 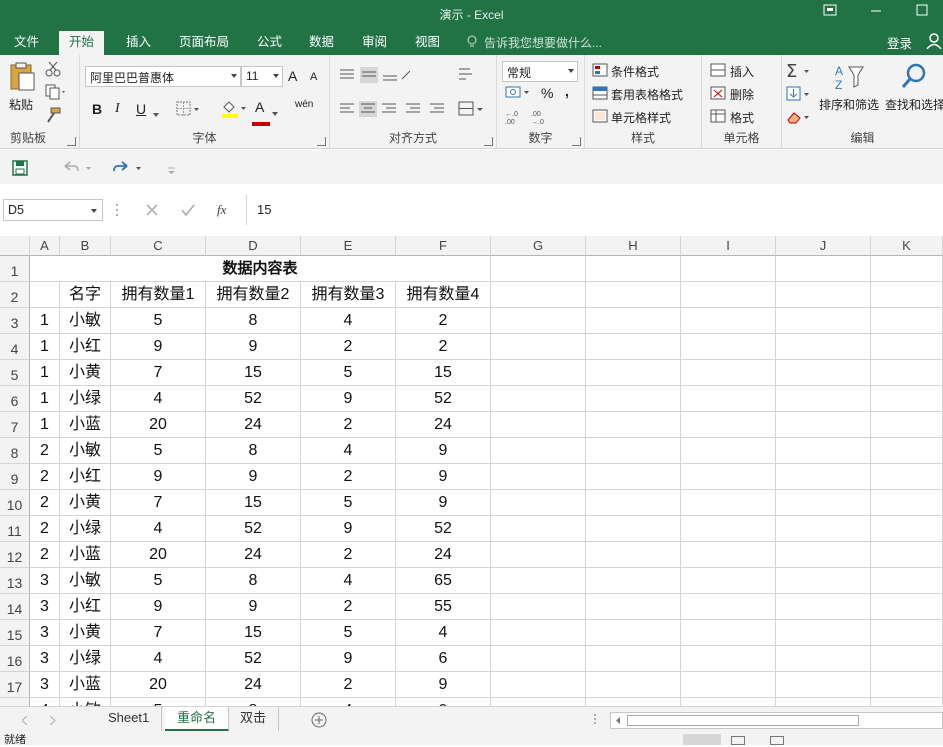 What do you see at coordinates (743, 720) in the screenshot?
I see `scrollbar-thumb` at bounding box center [743, 720].